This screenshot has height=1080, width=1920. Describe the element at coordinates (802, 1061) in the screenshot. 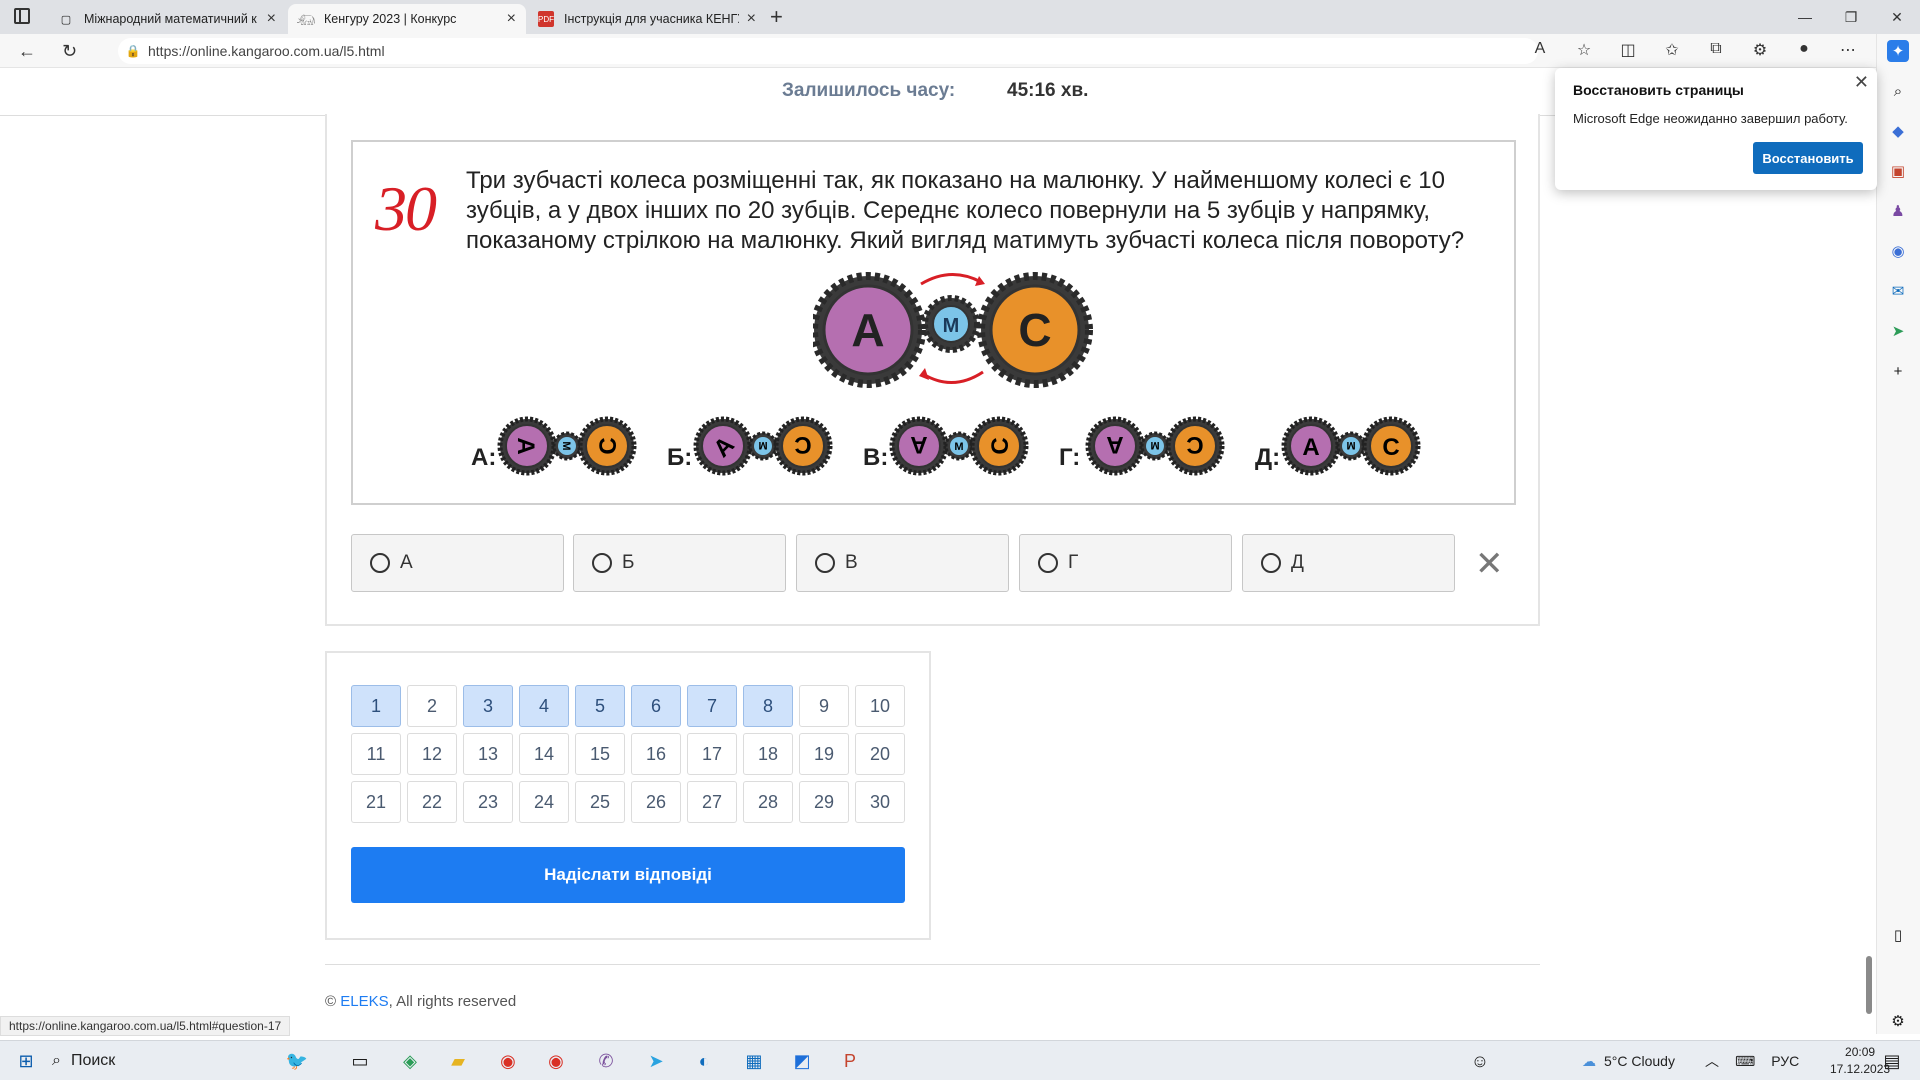

I see `paint-icon: ◩` at that location.